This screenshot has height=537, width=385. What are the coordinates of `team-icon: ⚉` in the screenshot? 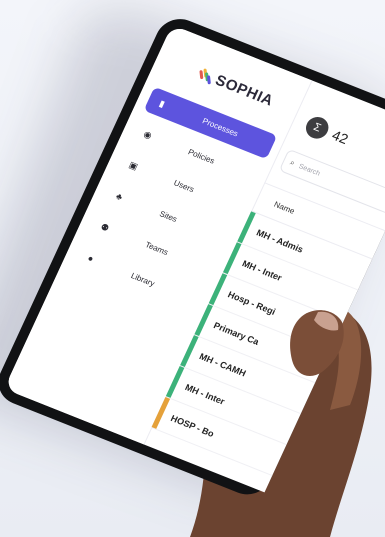 It's located at (105, 227).